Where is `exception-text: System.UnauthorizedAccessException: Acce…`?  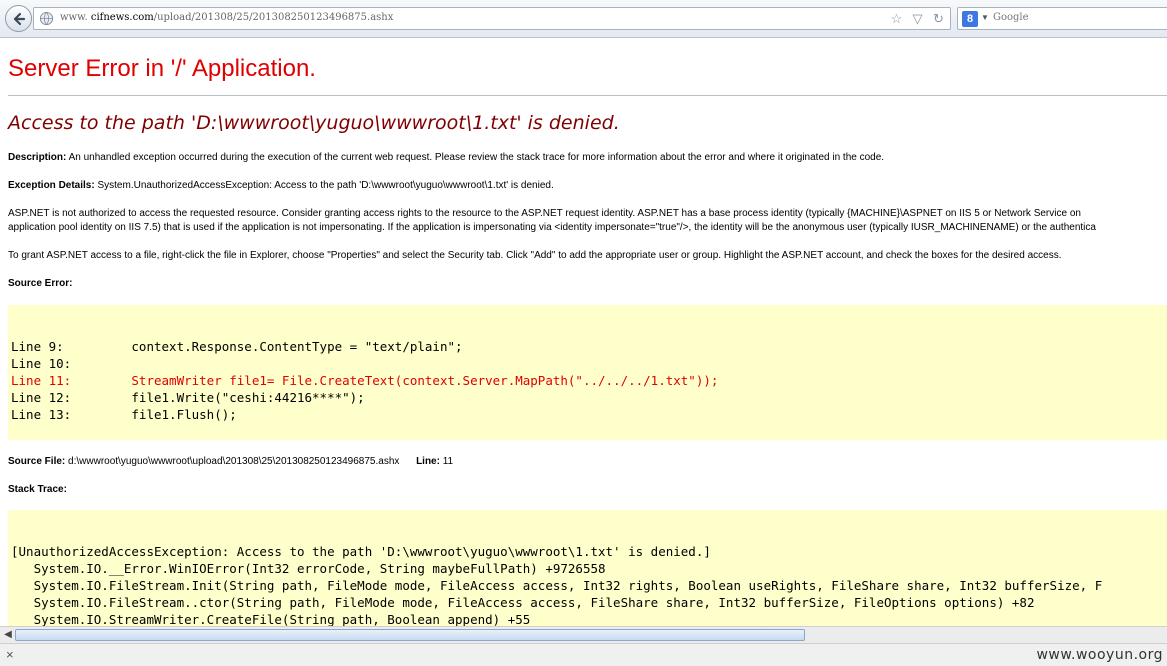 exception-text: System.UnauthorizedAccessException: Acce… is located at coordinates (325, 185).